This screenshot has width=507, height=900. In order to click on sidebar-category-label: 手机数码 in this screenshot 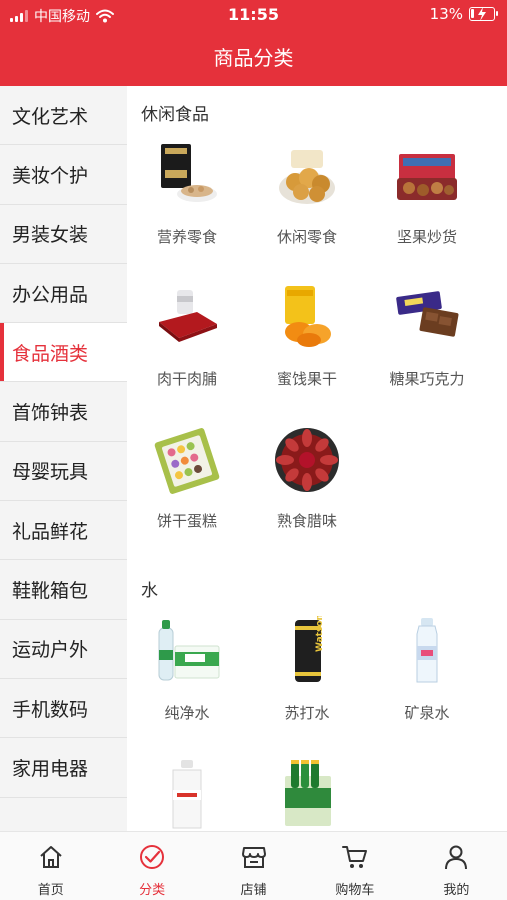, I will do `click(50, 709)`.